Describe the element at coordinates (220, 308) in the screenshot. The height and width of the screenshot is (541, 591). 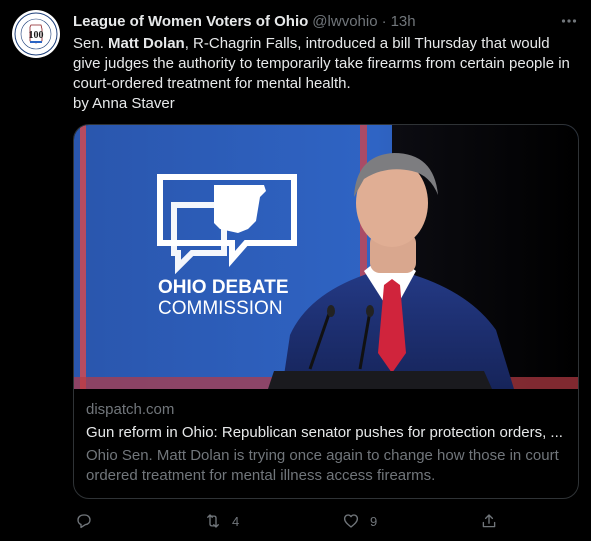
I see `image-logo-line2: COMMISSION` at that location.